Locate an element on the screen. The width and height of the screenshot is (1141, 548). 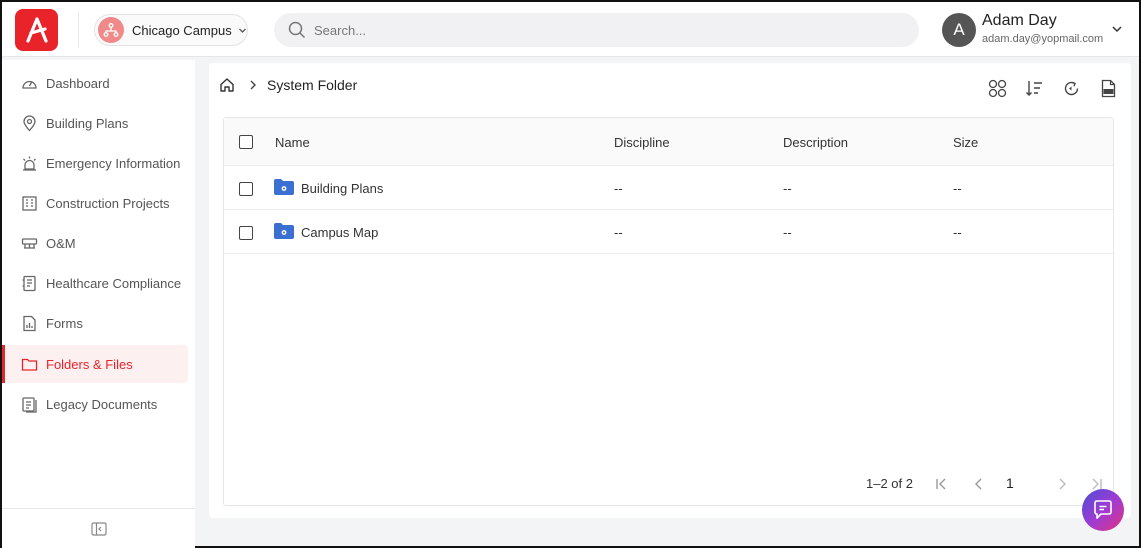
select-all-checkbox is located at coordinates (246, 142).